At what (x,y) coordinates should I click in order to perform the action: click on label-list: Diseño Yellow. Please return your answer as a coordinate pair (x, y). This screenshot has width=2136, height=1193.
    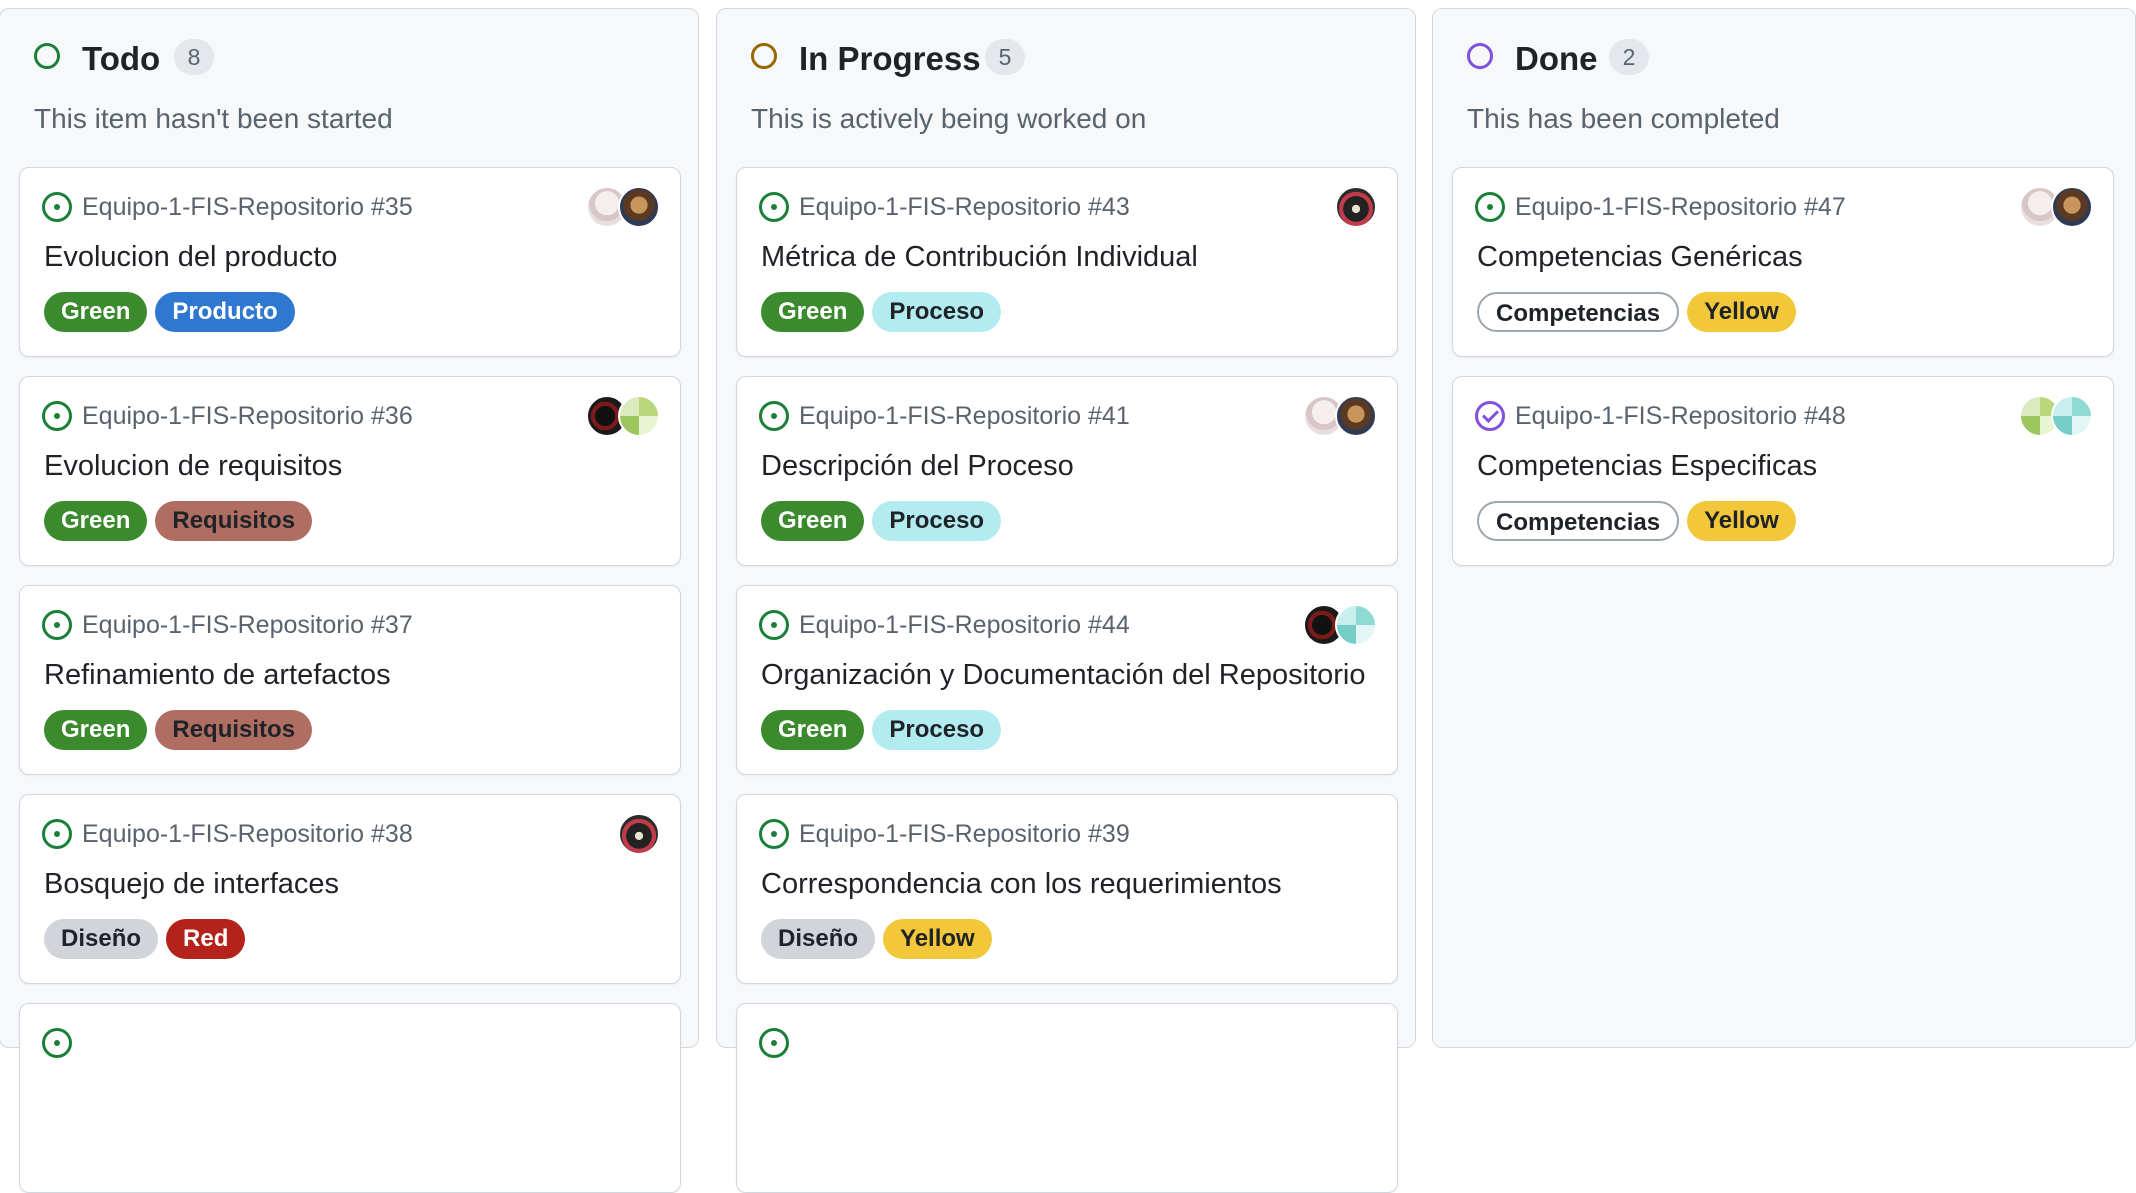
    Looking at the image, I should click on (880, 939).